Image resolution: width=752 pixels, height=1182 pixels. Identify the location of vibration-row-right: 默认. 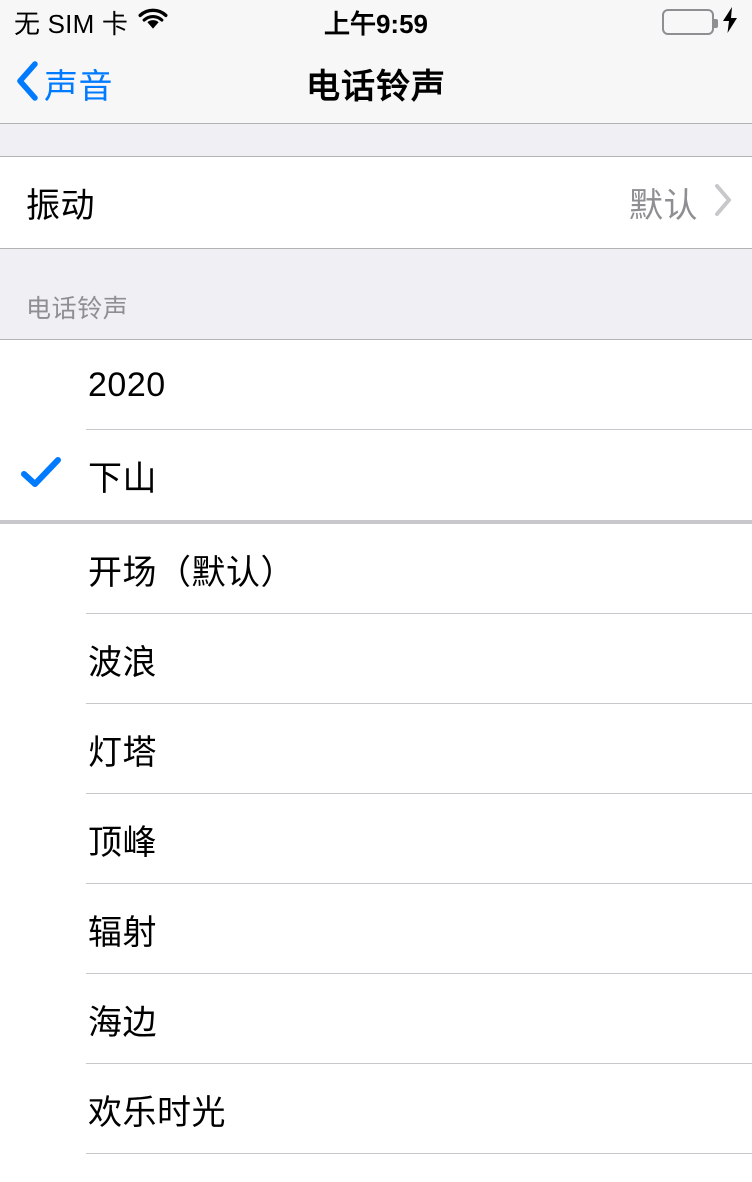
(681, 202).